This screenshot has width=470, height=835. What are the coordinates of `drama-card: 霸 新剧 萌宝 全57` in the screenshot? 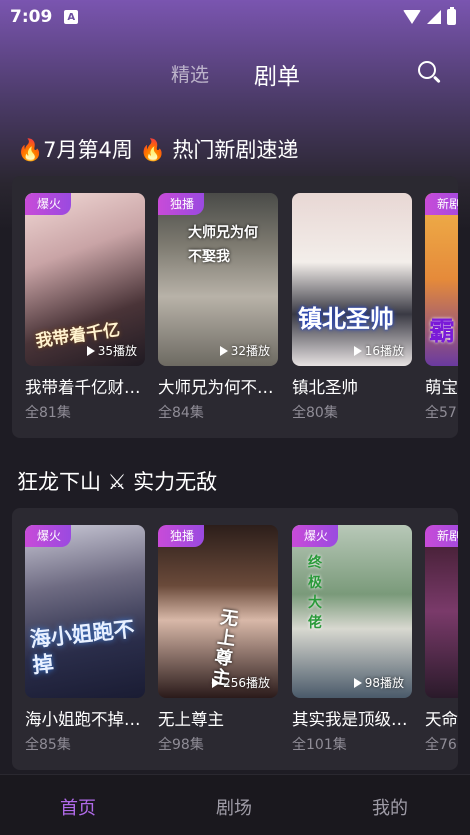 It's located at (441, 307).